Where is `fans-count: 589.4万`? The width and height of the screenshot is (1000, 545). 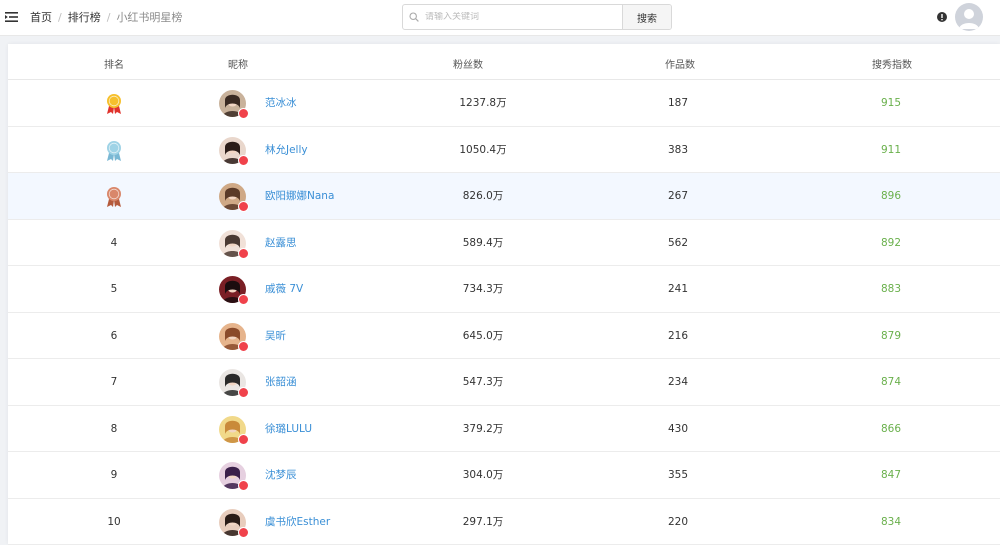 fans-count: 589.4万 is located at coordinates (483, 243).